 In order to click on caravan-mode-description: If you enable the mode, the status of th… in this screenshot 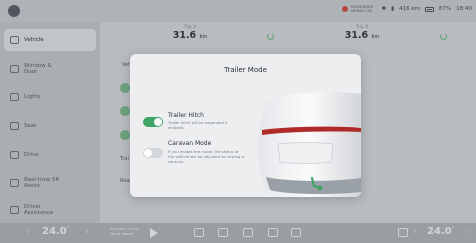, I will do `click(206, 156)`.